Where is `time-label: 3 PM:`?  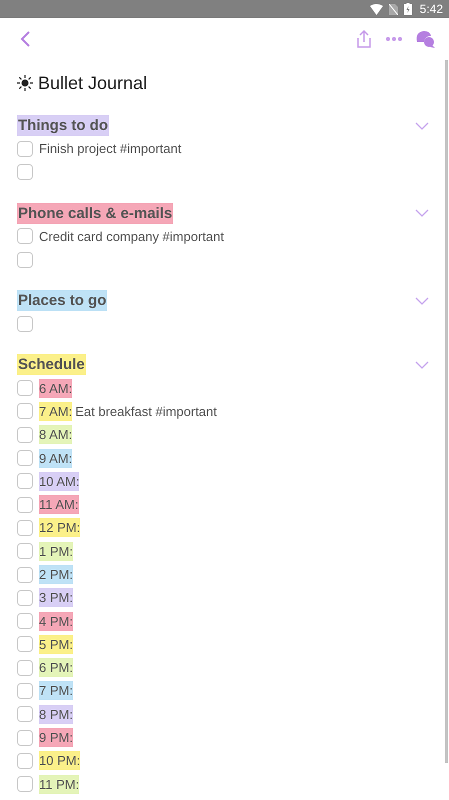
time-label: 3 PM: is located at coordinates (56, 598).